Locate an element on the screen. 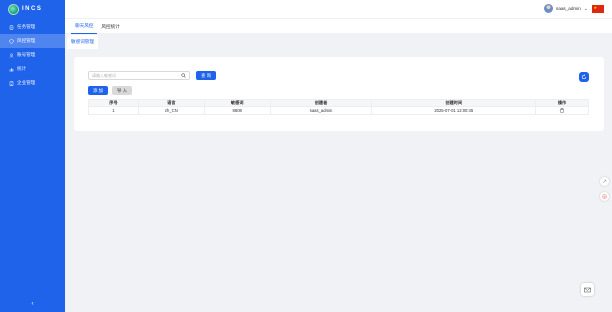  column-header-language: 语言 is located at coordinates (171, 103).